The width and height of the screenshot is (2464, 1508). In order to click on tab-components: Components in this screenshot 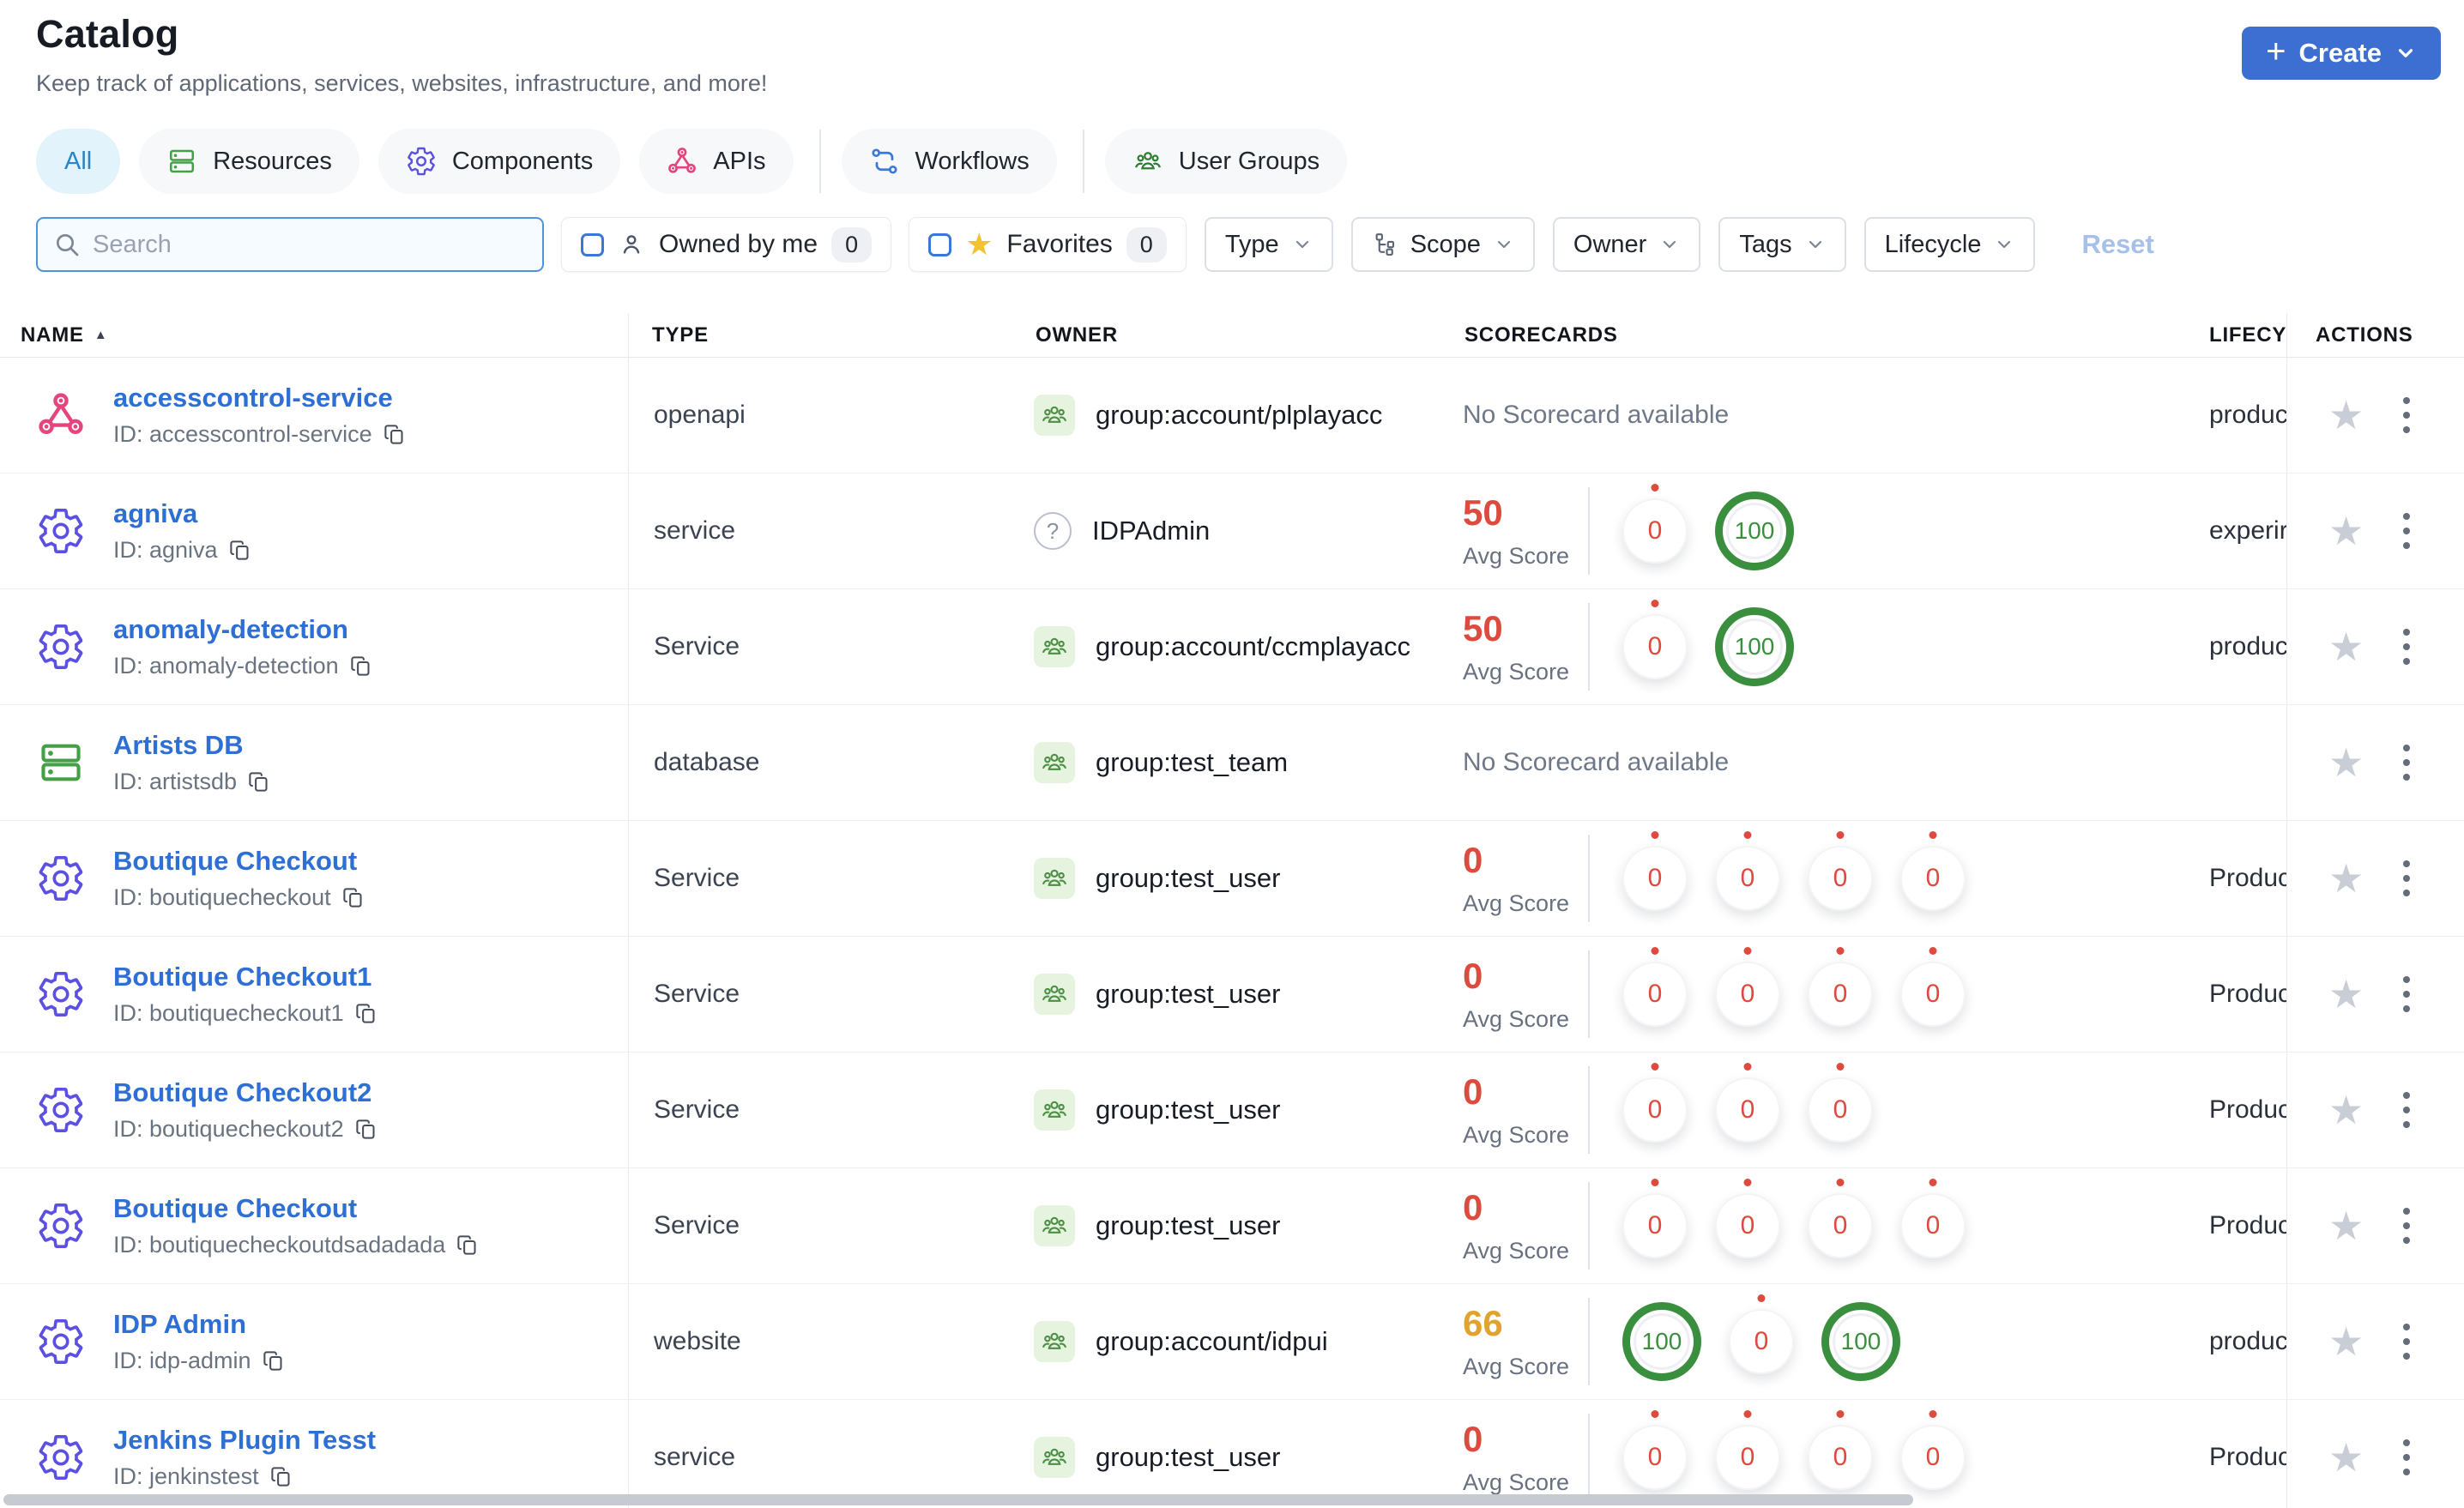, I will do `click(499, 161)`.